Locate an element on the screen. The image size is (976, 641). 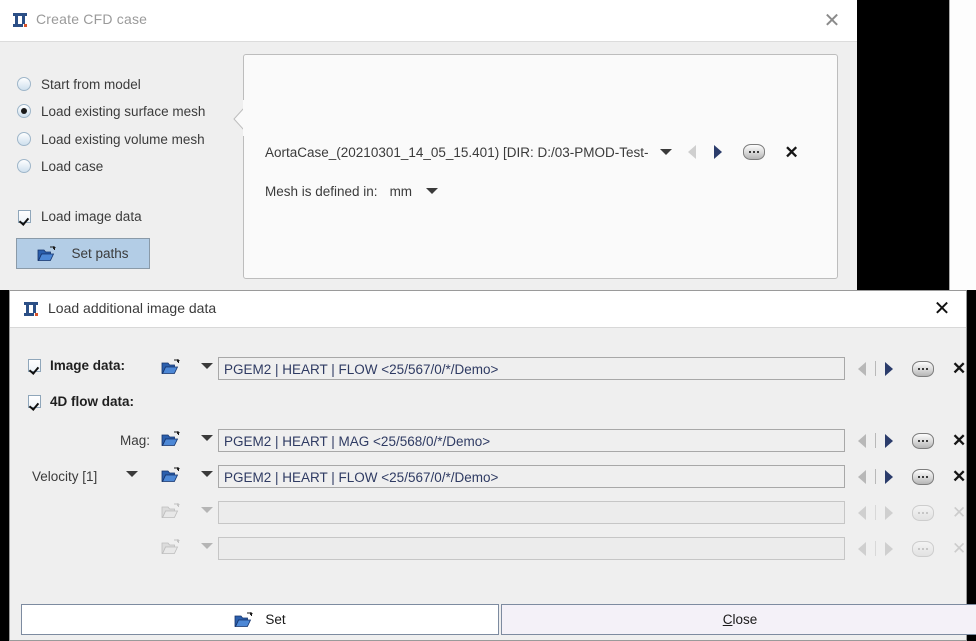
close-button-rest: lose is located at coordinates (745, 619).